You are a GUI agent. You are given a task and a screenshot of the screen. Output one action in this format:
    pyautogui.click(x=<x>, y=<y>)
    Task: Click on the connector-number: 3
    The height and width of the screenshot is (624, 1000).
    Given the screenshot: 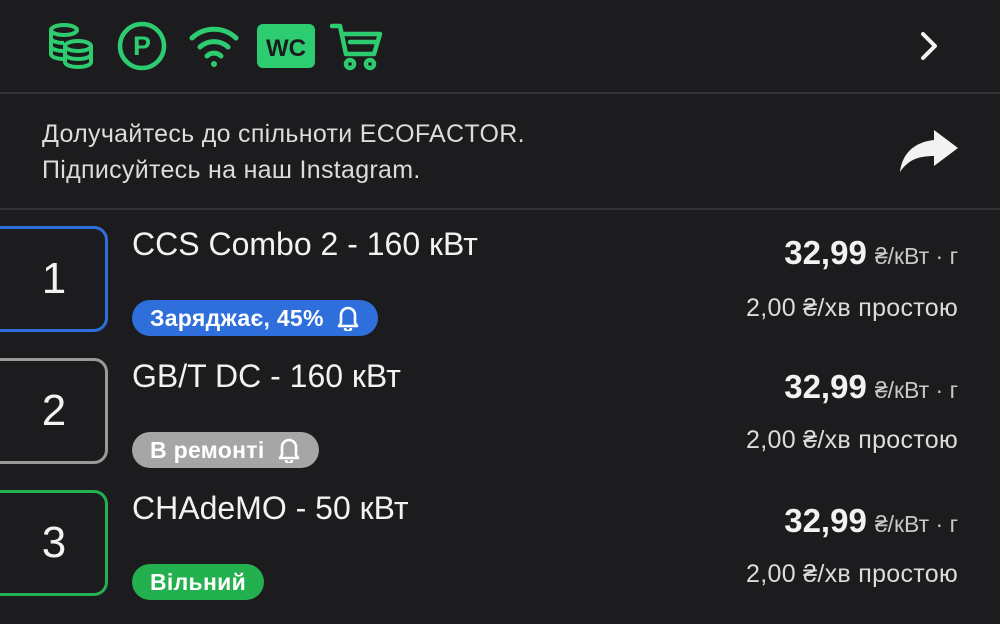 What is the action you would take?
    pyautogui.click(x=54, y=542)
    